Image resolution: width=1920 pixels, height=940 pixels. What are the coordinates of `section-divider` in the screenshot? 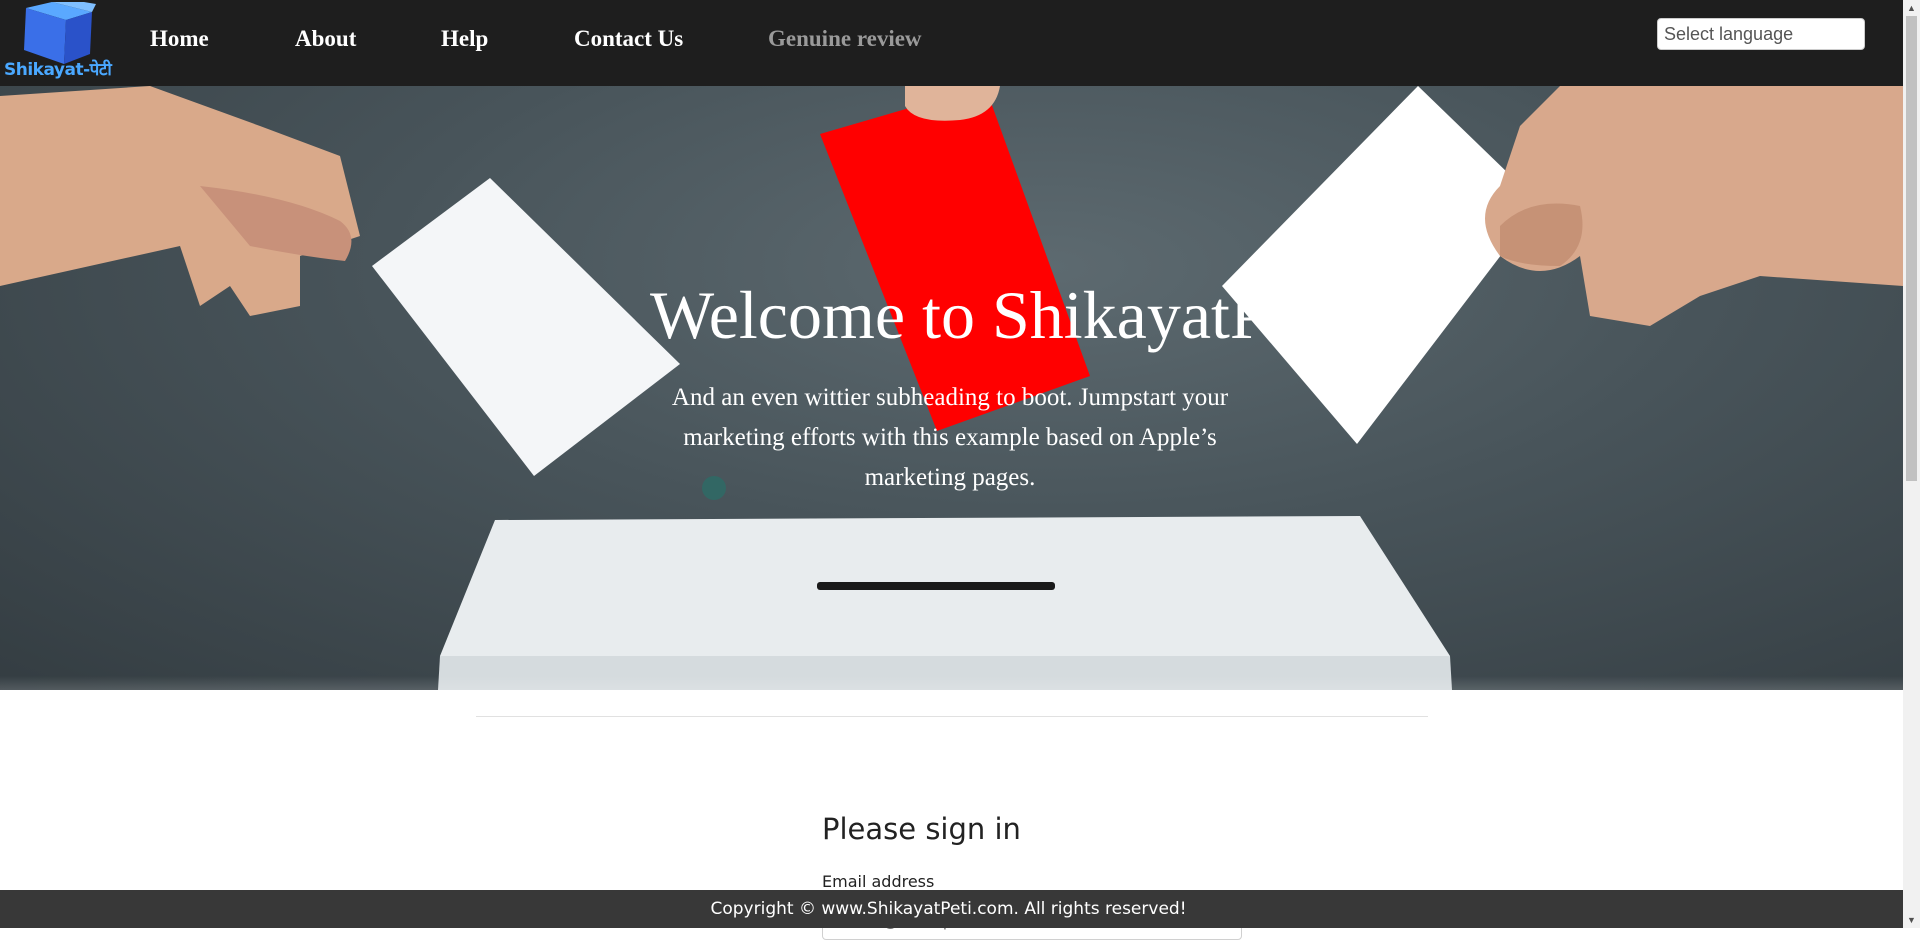 It's located at (952, 716).